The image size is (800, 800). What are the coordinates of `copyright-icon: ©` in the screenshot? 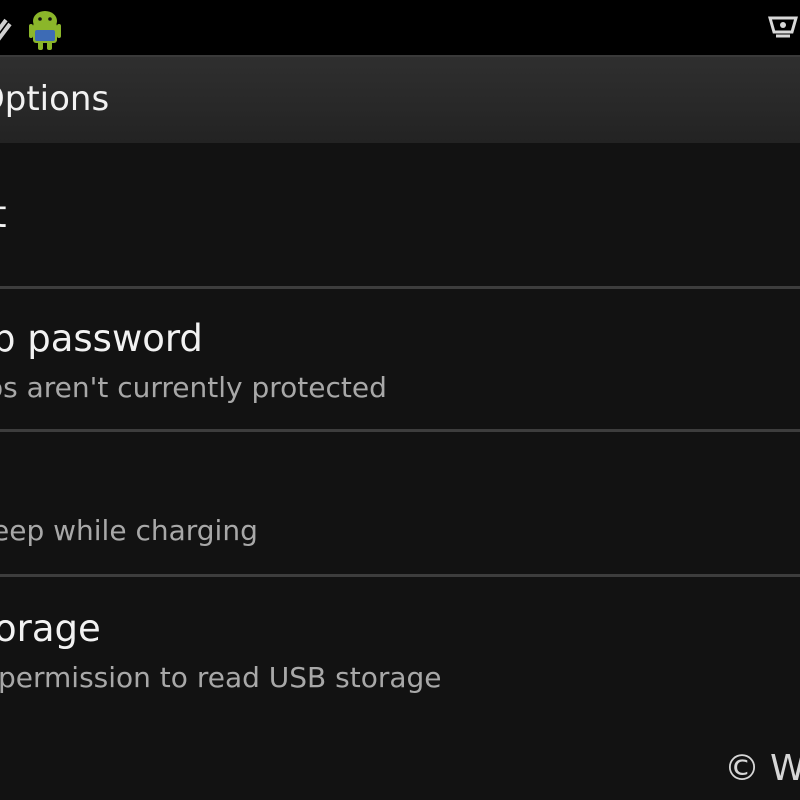 It's located at (742, 768).